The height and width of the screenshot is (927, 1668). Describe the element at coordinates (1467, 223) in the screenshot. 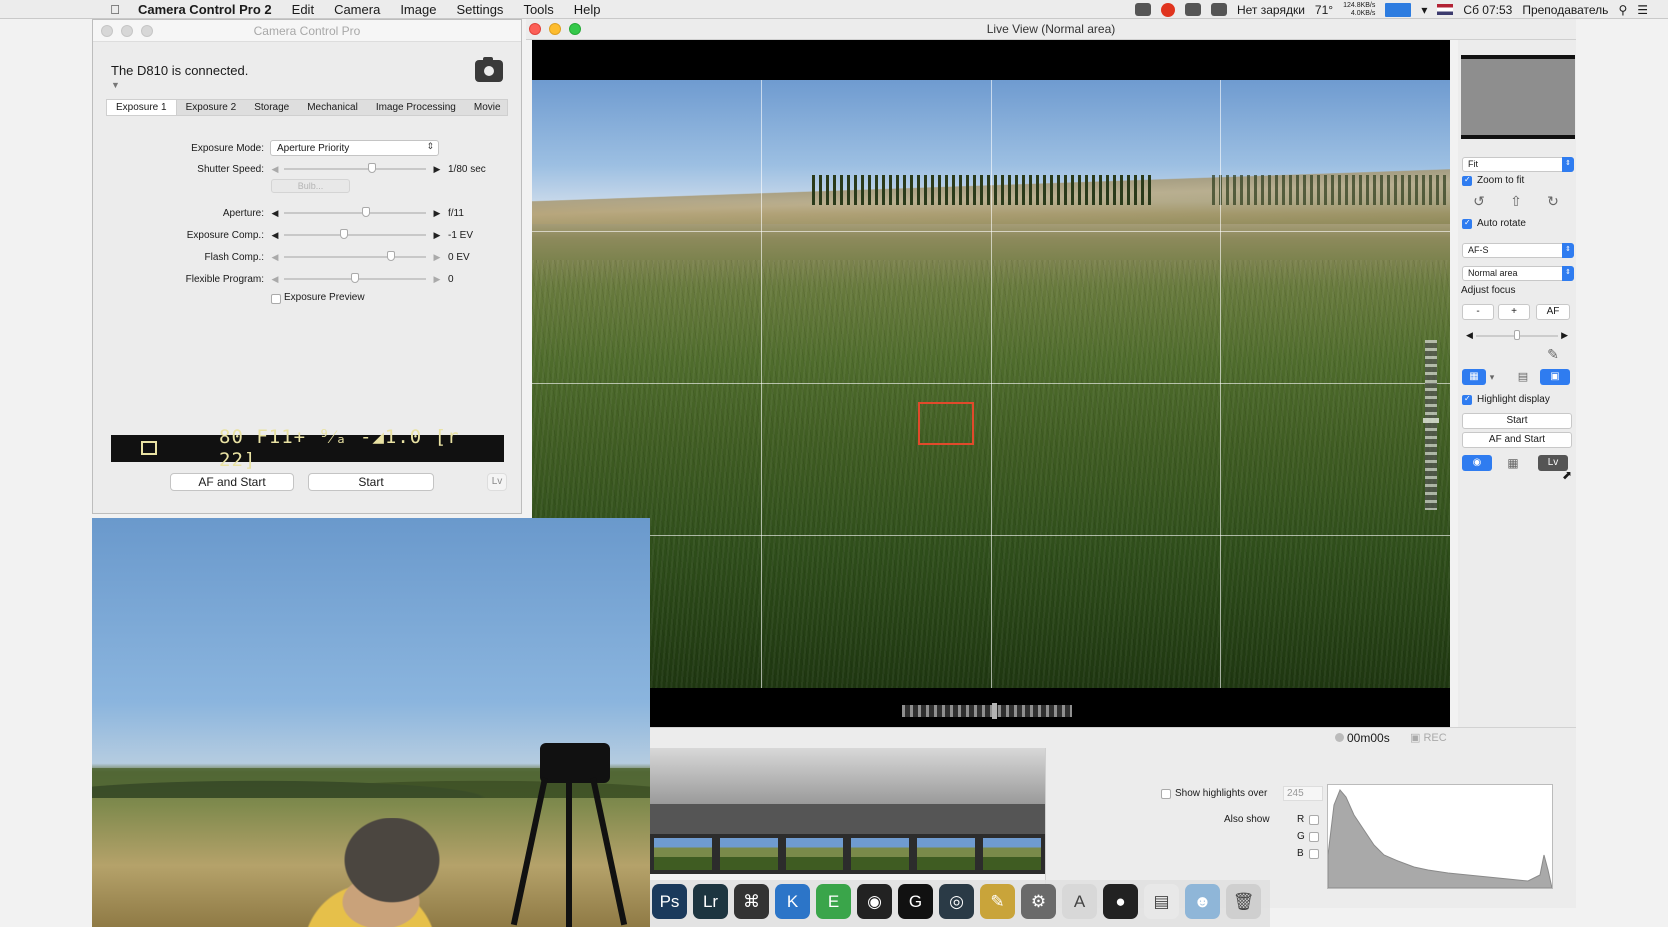

I see `auto-rotate-checkbox` at that location.